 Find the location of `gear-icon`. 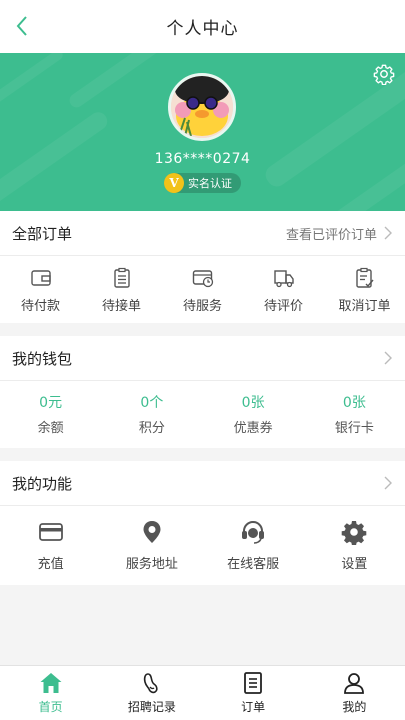

gear-icon is located at coordinates (354, 532).